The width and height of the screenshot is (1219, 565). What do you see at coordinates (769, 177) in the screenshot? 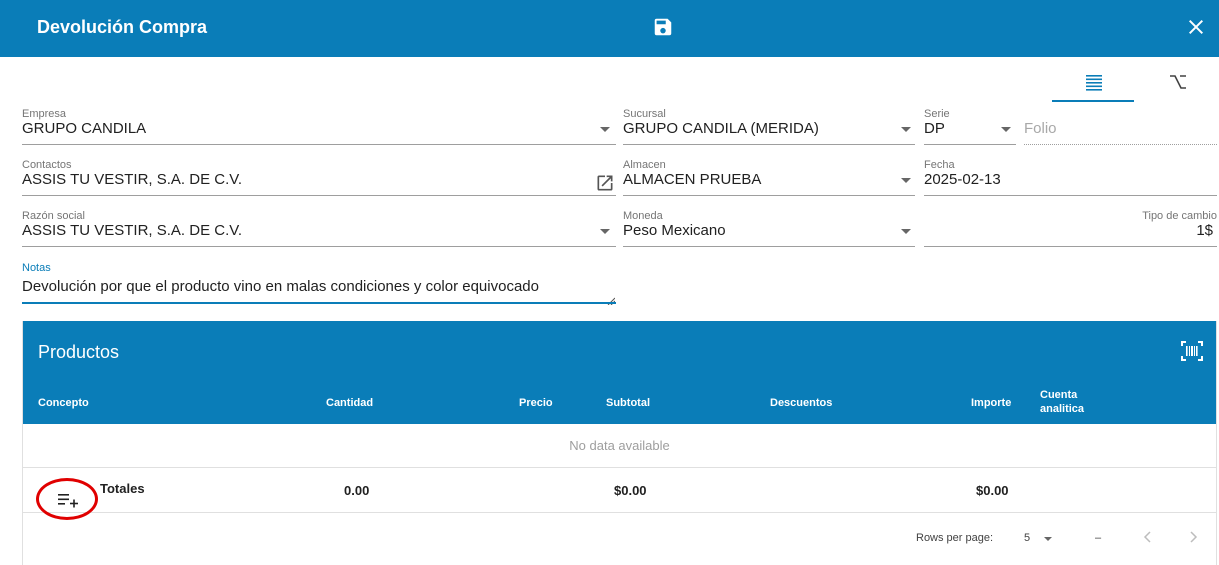
I see `almacen-select: Almacen ALMACEN PRUEBA` at bounding box center [769, 177].